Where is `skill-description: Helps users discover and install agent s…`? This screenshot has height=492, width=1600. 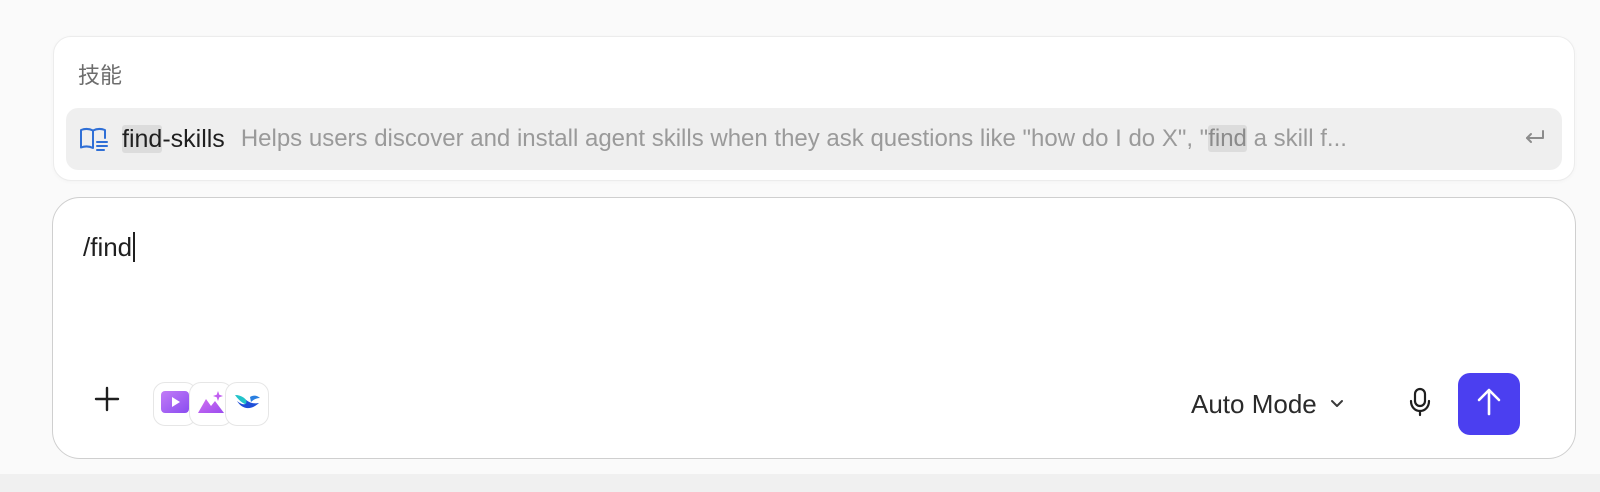
skill-description: Helps users discover and install agent s… is located at coordinates (856, 139).